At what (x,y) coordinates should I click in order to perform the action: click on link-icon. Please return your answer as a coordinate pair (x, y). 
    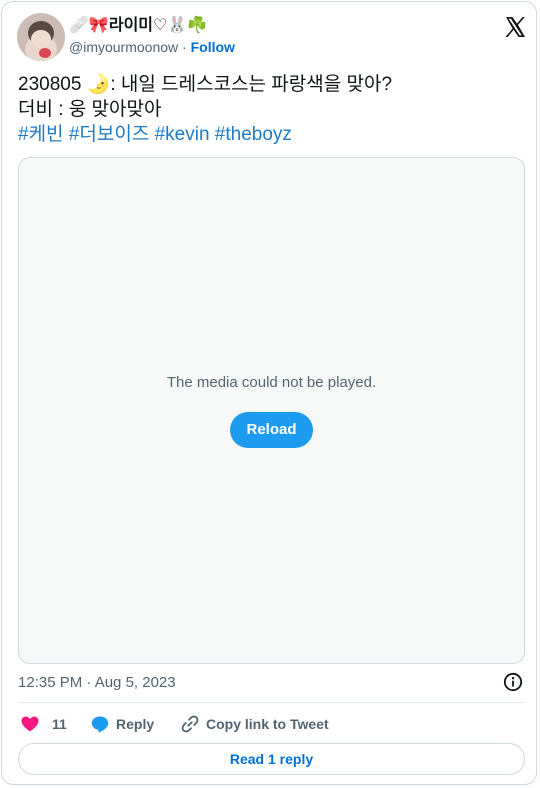
    Looking at the image, I should click on (190, 724).